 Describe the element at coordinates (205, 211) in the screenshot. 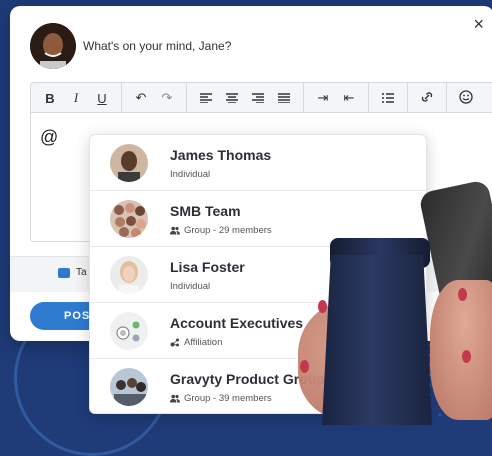

I see `mention-name: SMB Team` at that location.